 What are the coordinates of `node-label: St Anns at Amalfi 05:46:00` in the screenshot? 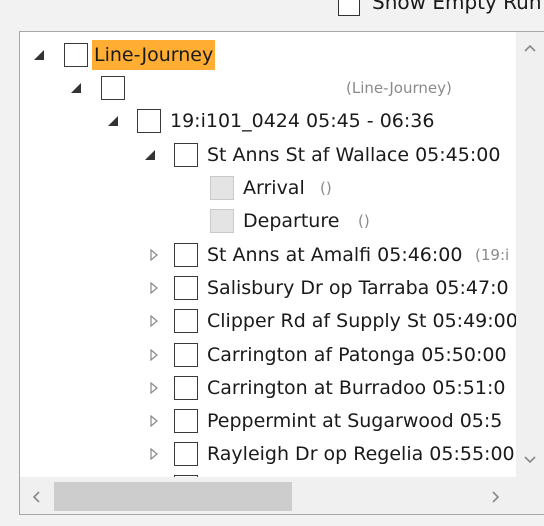 It's located at (335, 255).